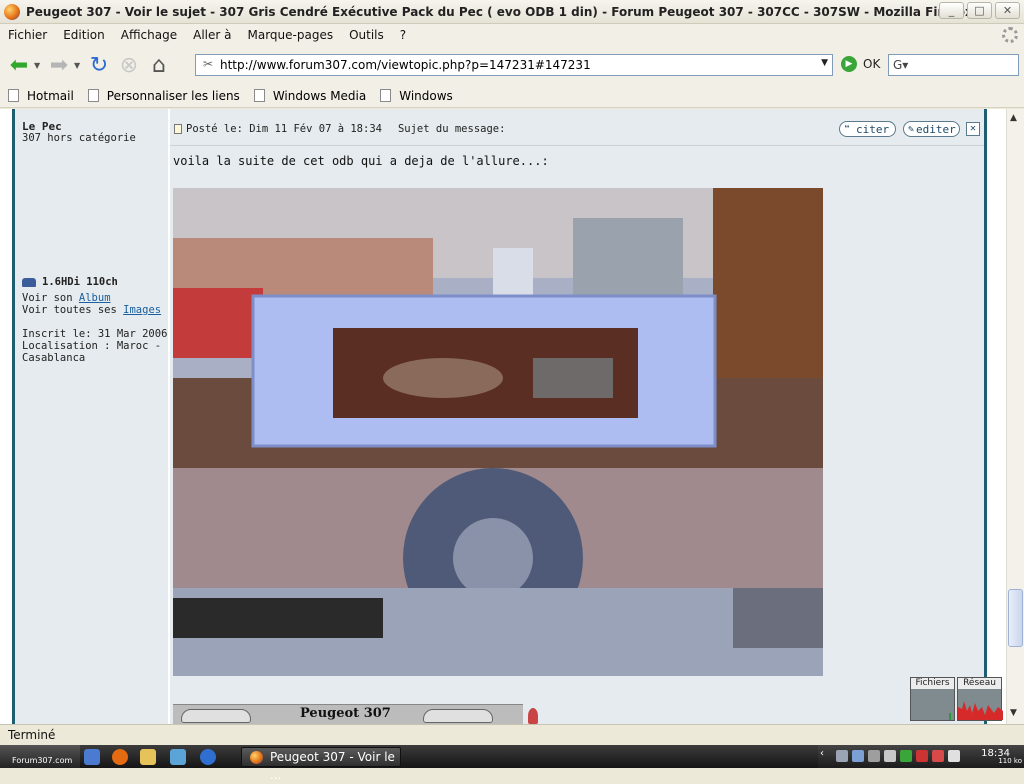 The width and height of the screenshot is (1024, 784). Describe the element at coordinates (973, 129) in the screenshot. I see `delete-button: ✕` at that location.